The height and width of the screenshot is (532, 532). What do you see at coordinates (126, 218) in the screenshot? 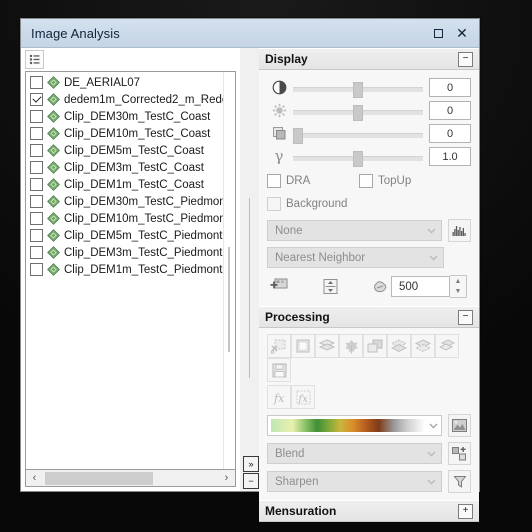
I see `layer-row: Clip_DEM10m_TestC_Piedmont` at bounding box center [126, 218].